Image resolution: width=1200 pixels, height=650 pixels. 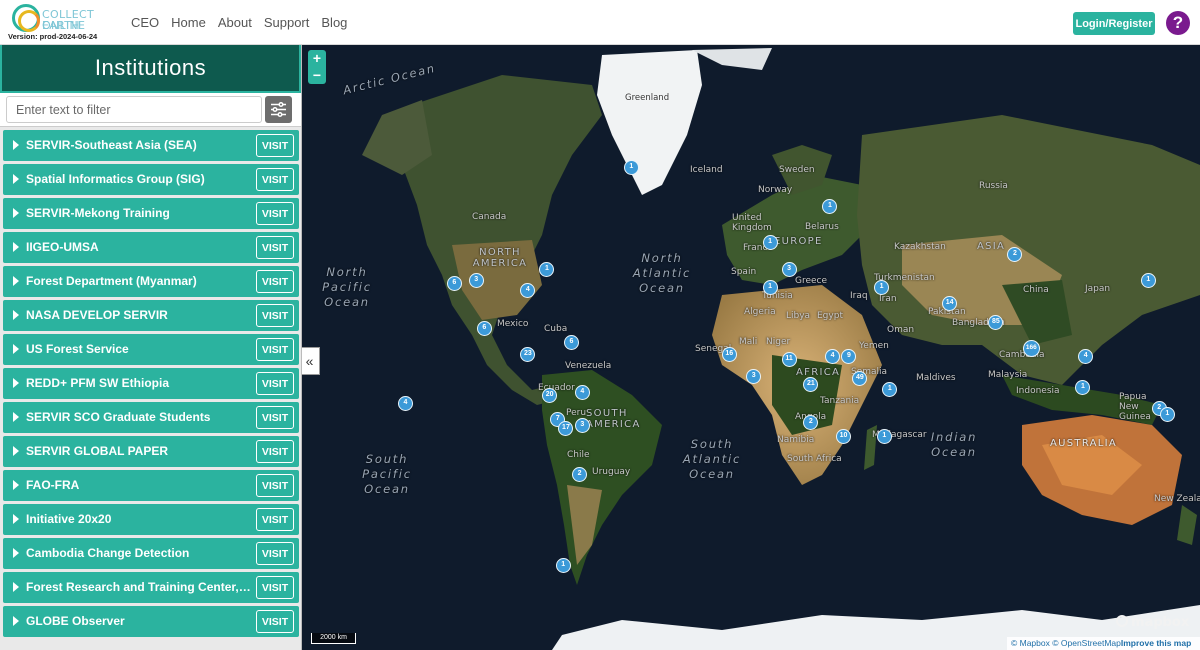 What do you see at coordinates (145, 22) in the screenshot?
I see `nav-ceo: CEO` at bounding box center [145, 22].